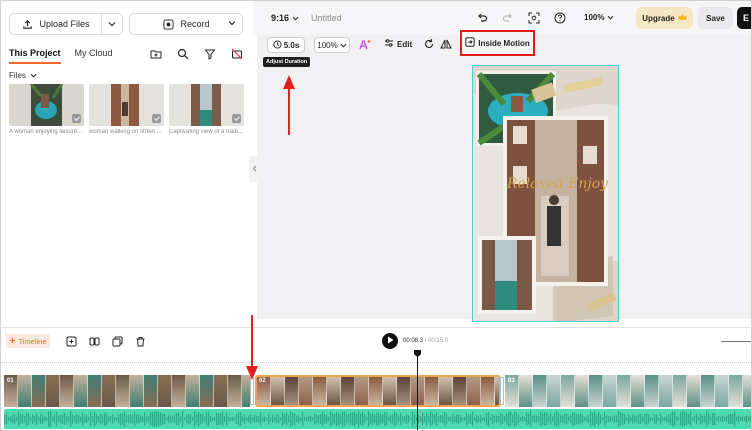  I want to click on filter-icon, so click(209, 53).